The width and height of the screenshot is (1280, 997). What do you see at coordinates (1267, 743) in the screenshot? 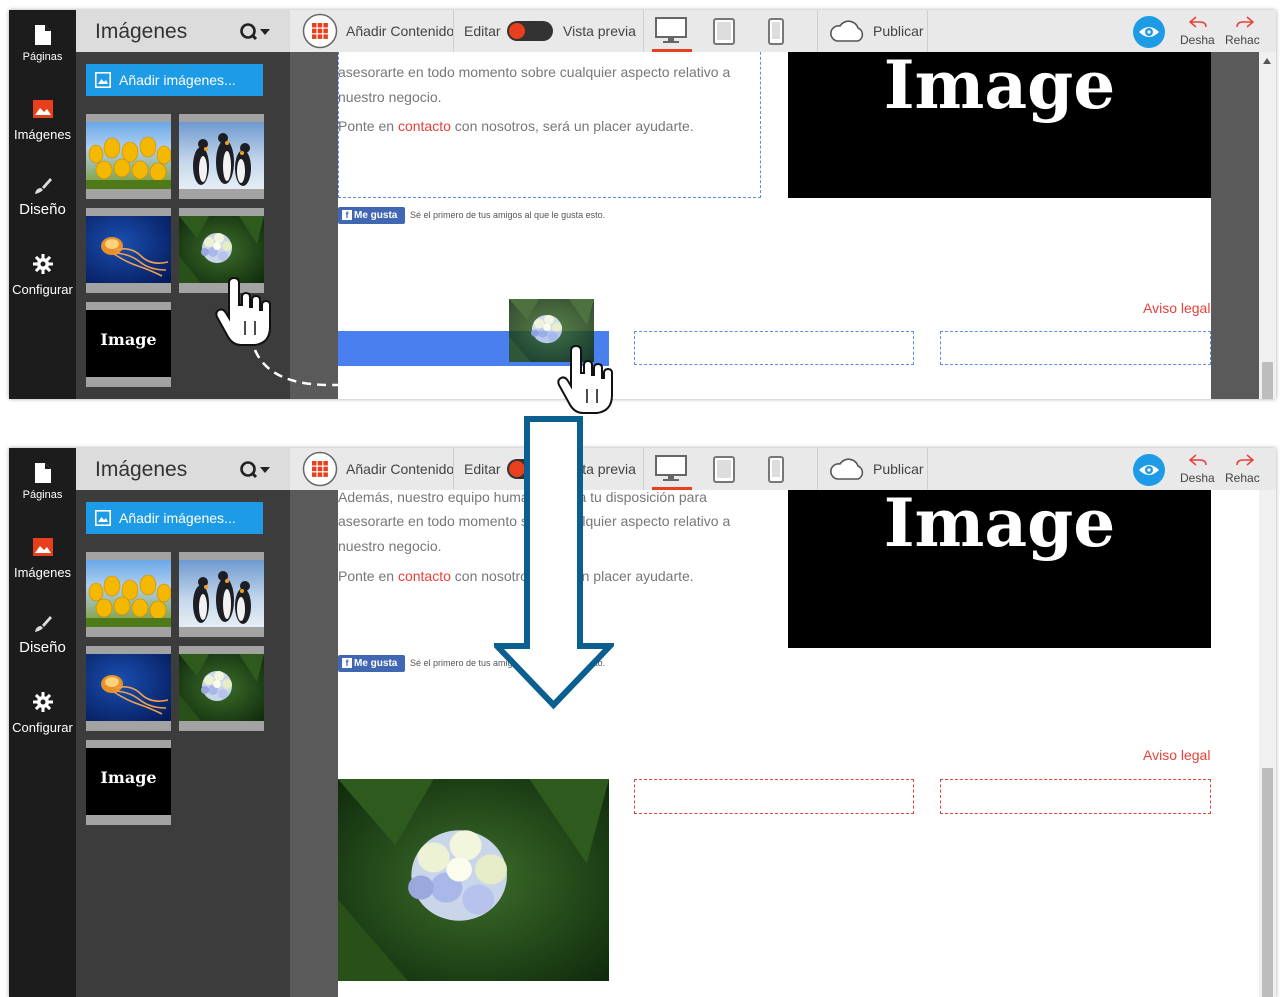
I see `vertical-scrollbar` at bounding box center [1267, 743].